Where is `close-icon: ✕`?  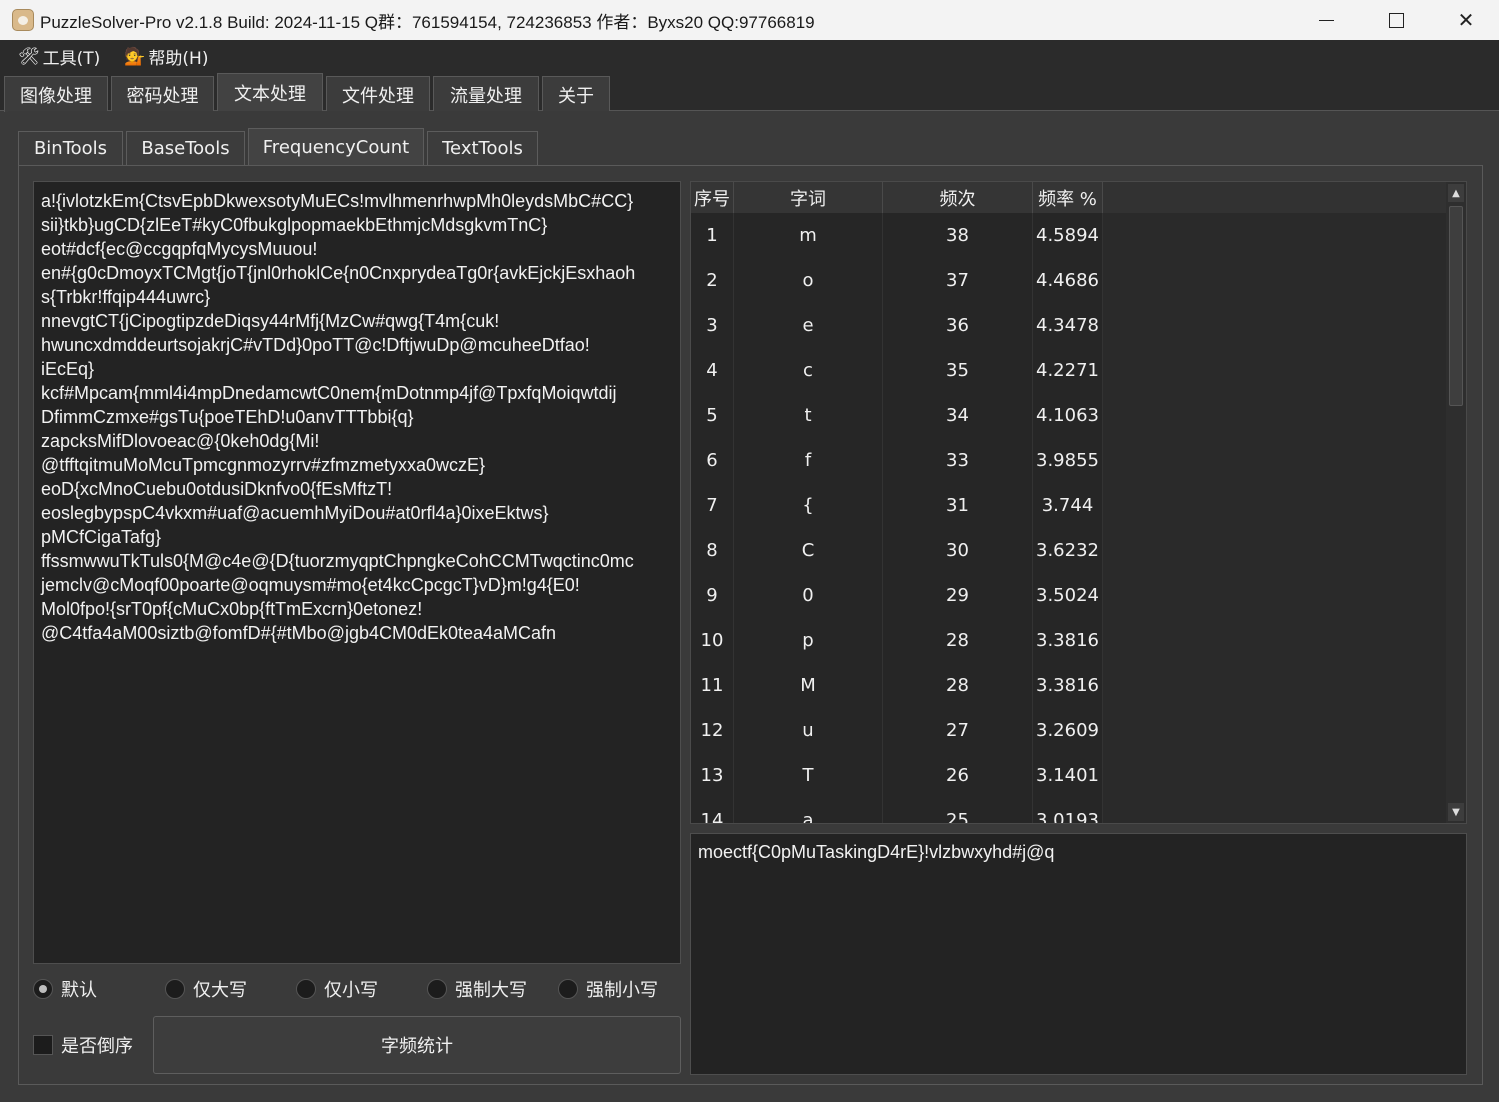 close-icon: ✕ is located at coordinates (1466, 20).